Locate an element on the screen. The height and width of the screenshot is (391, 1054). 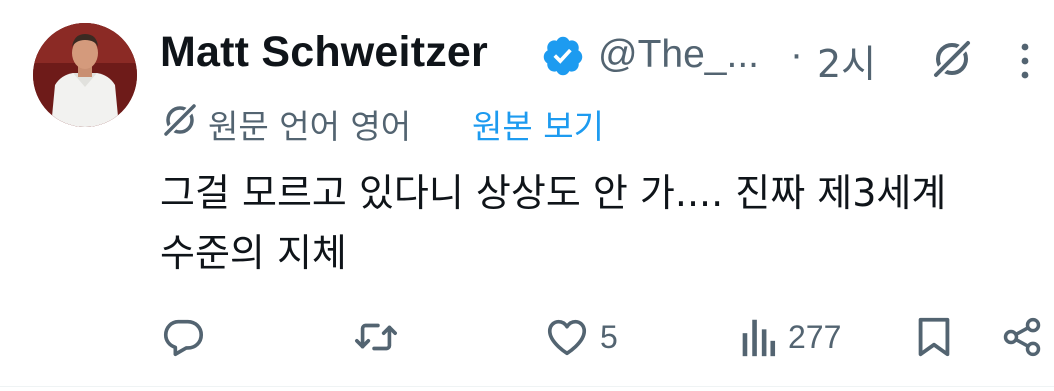
divider is located at coordinates (527, 386).